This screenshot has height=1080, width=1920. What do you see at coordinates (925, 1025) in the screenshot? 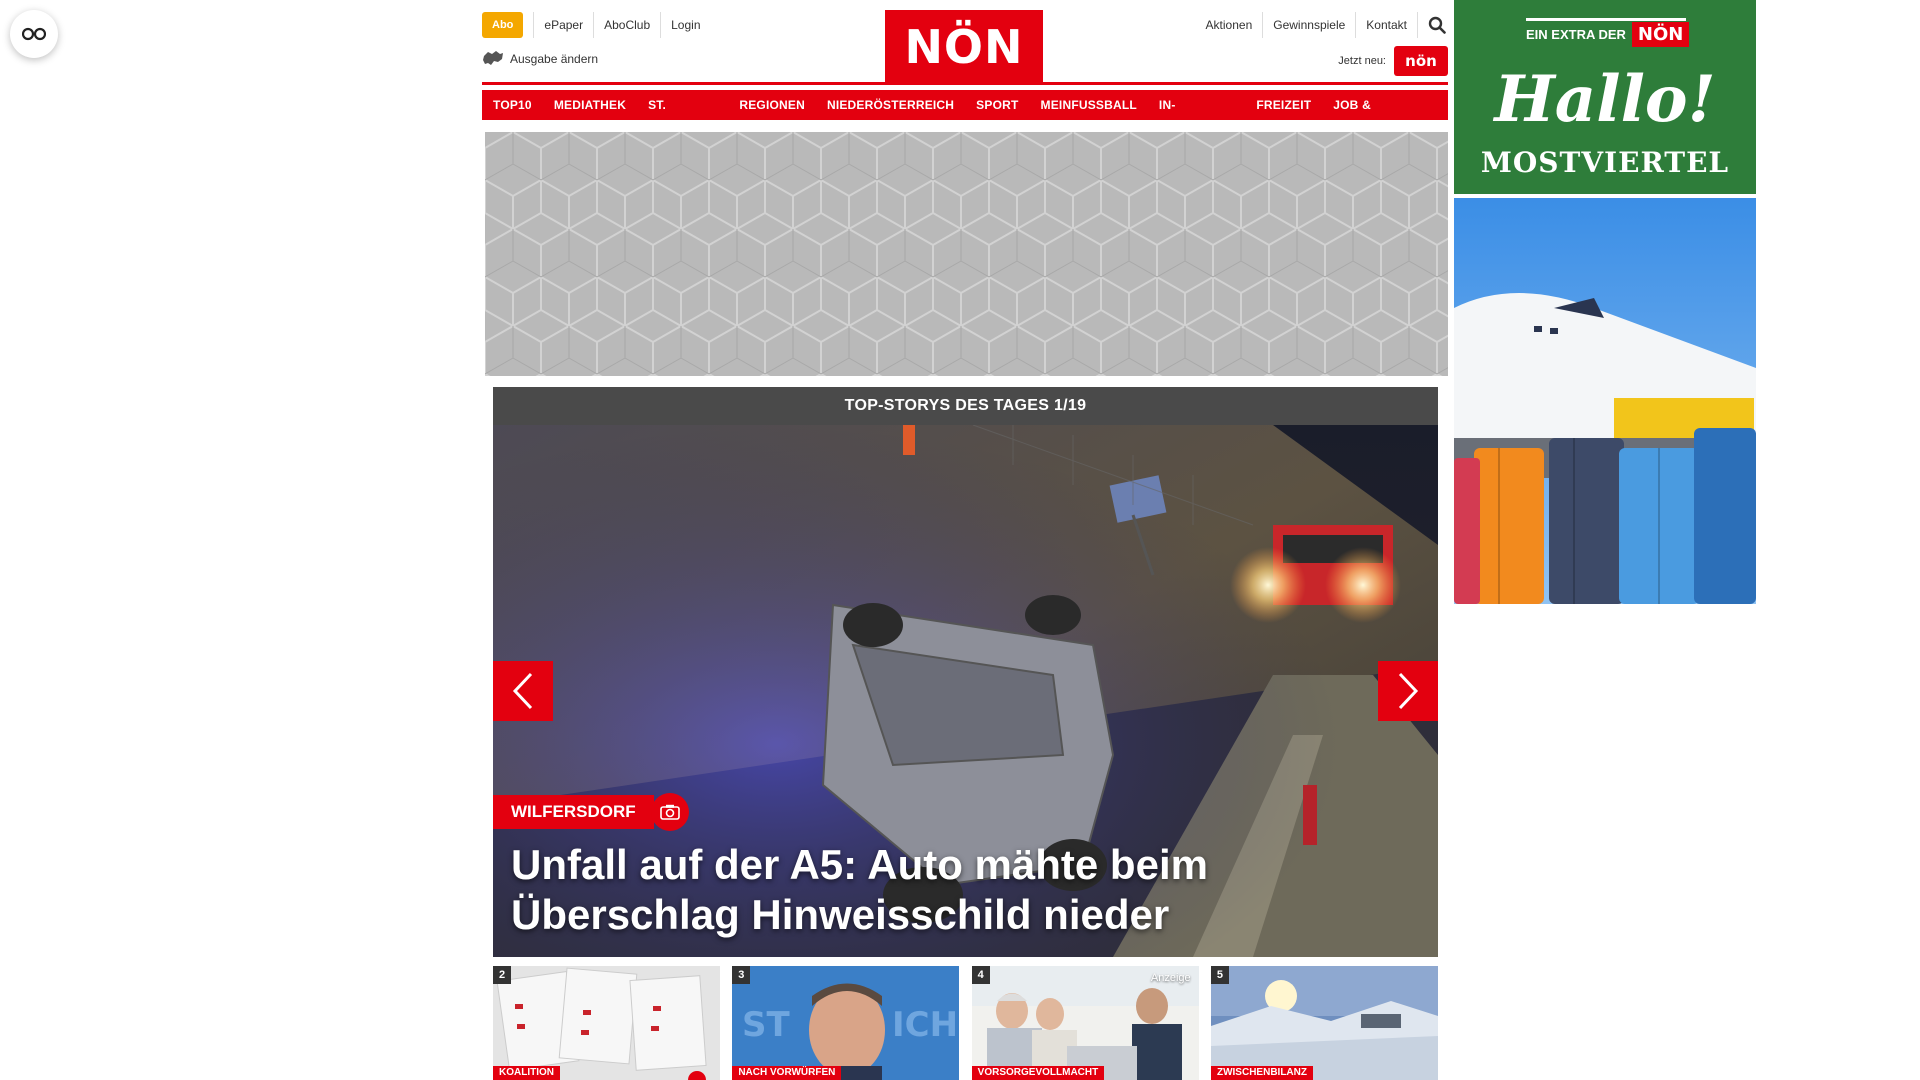
I see `svg-text: ICH` at bounding box center [925, 1025].